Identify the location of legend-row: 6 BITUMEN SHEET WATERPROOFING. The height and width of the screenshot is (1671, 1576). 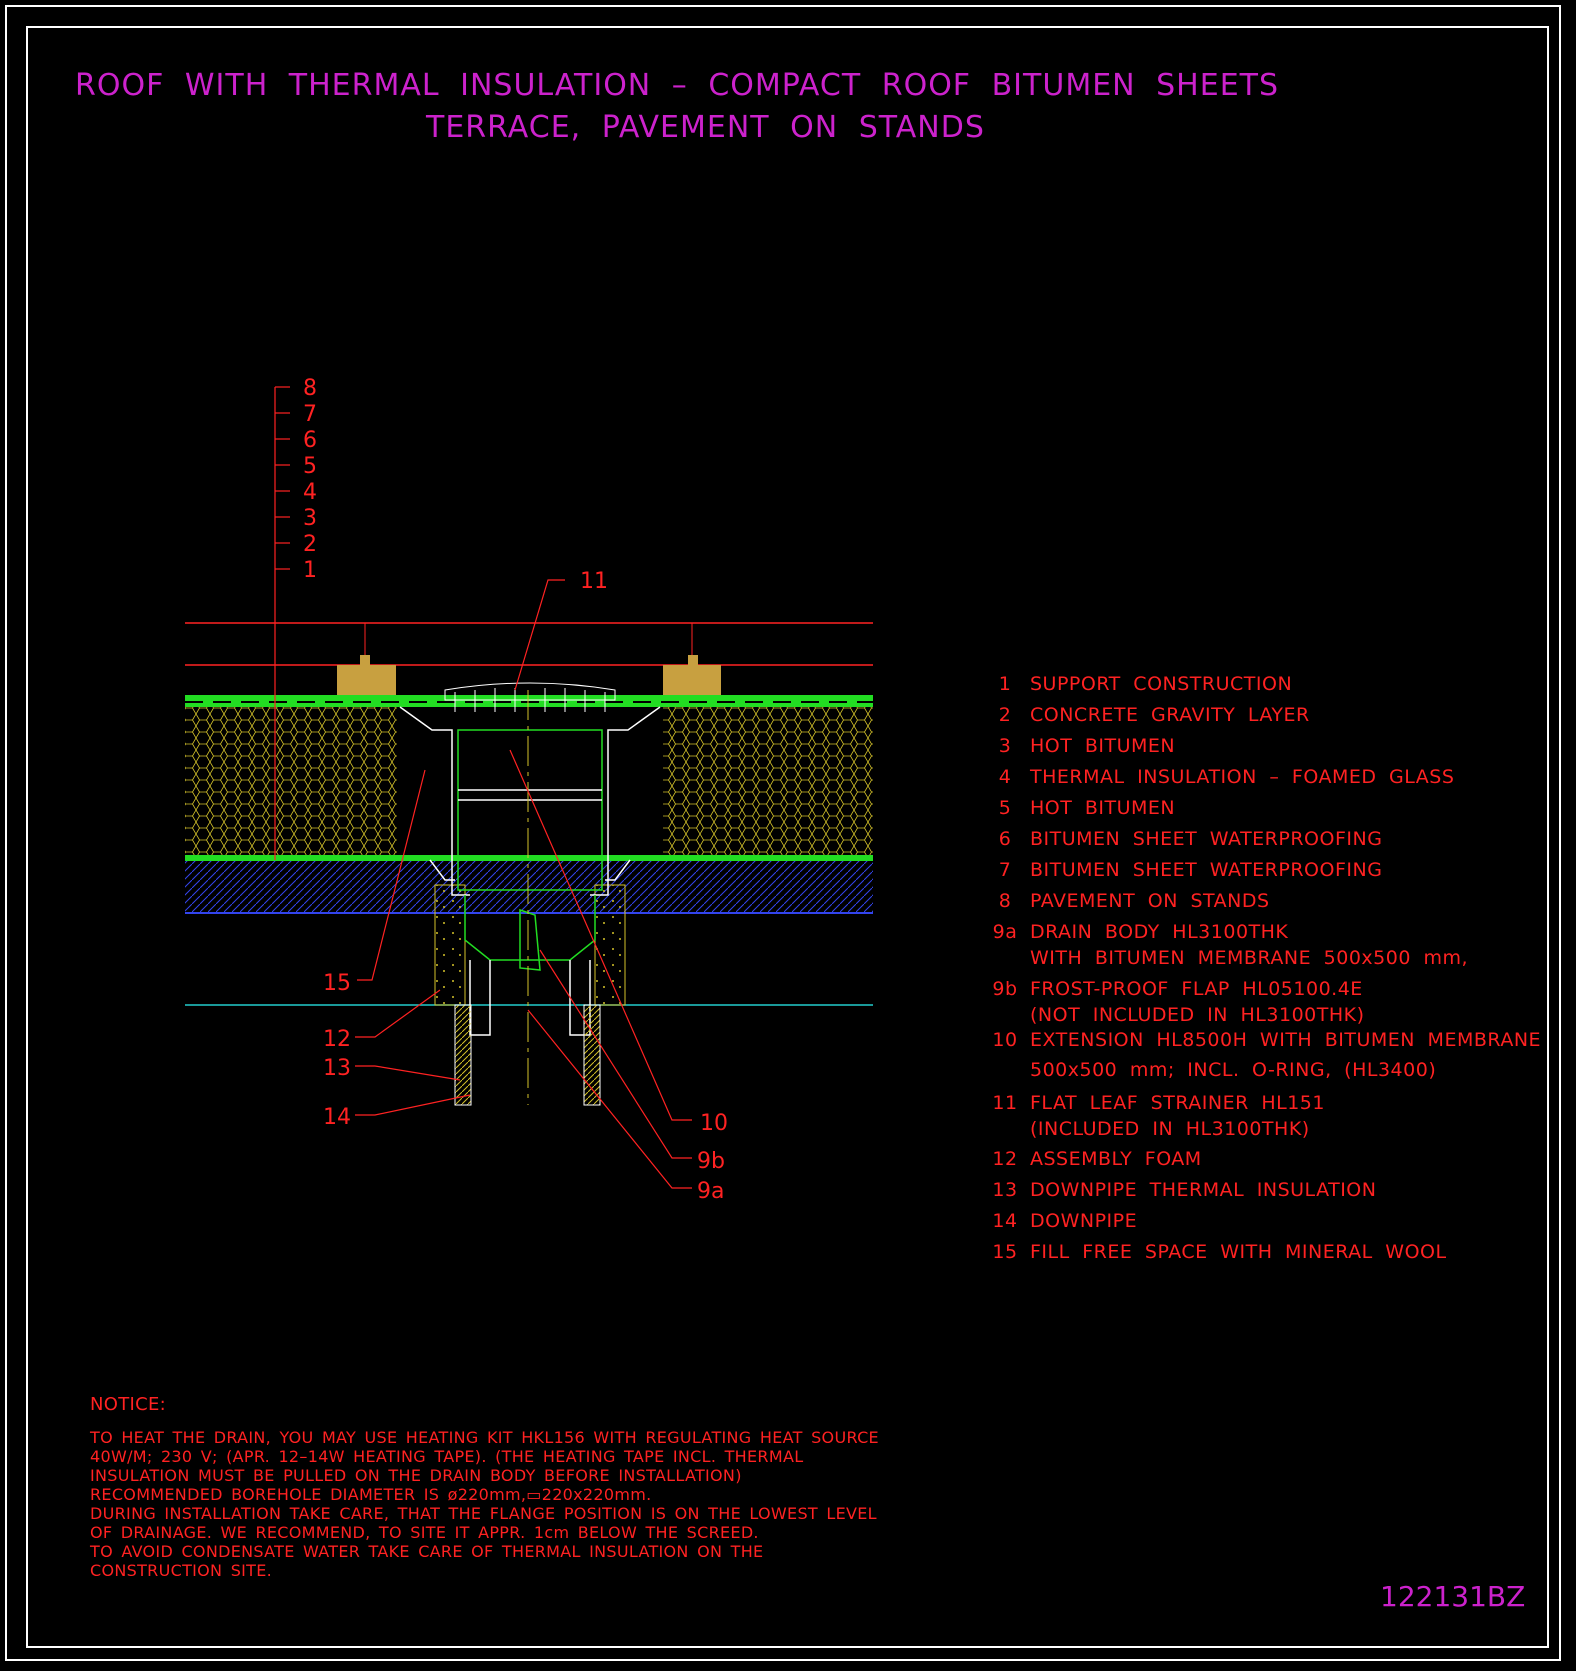
(1265, 843).